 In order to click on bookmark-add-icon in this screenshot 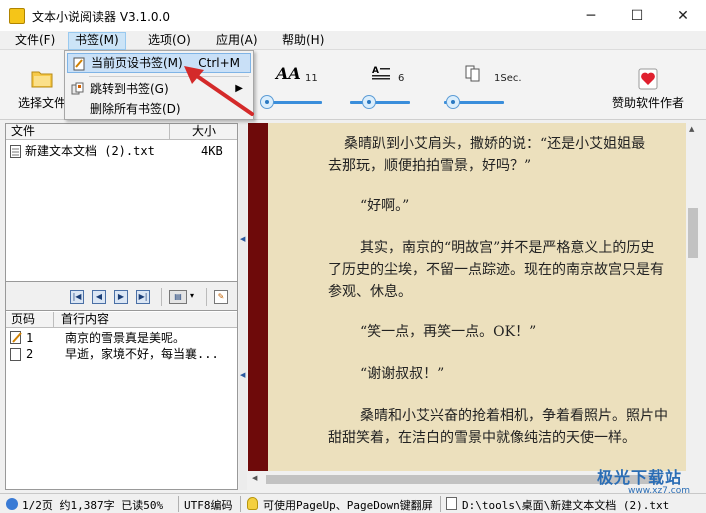, I will do `click(79, 64)`.